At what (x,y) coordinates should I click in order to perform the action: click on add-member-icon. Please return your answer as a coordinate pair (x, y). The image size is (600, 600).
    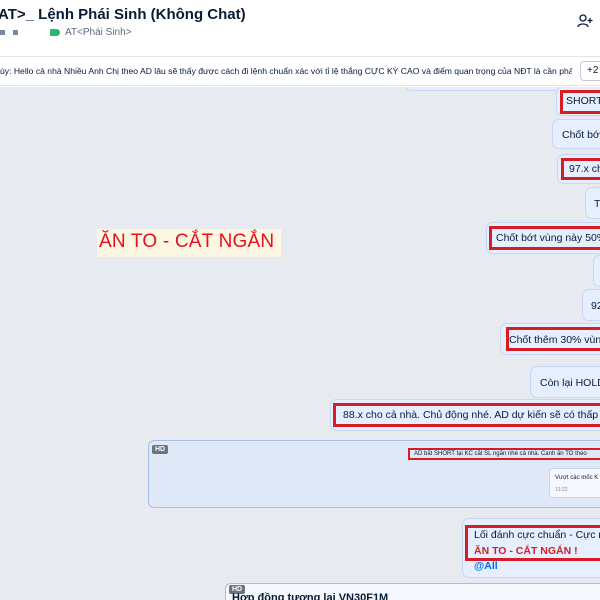
    Looking at the image, I should click on (585, 21).